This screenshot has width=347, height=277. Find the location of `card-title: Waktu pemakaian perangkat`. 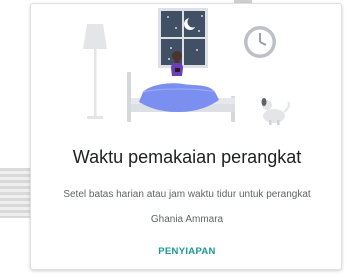

card-title: Waktu pemakaian perangkat is located at coordinates (187, 157).